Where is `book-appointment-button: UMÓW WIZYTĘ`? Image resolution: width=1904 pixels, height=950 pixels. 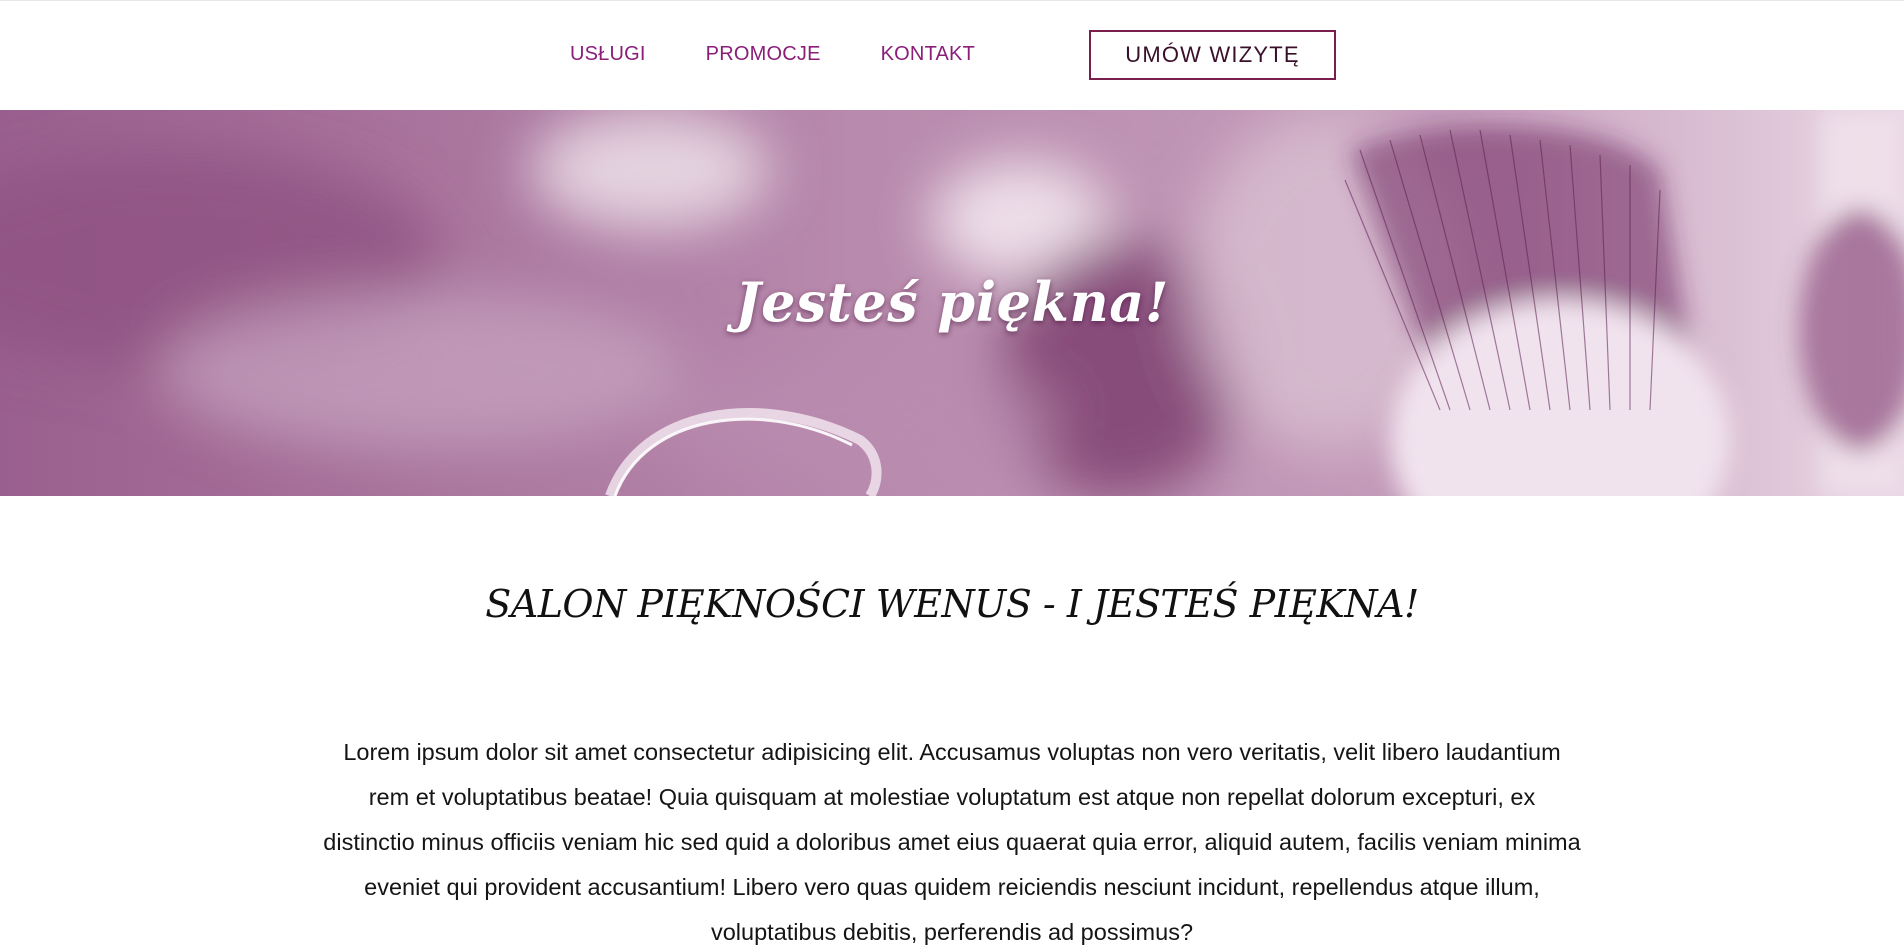 book-appointment-button: UMÓW WIZYTĘ is located at coordinates (1212, 55).